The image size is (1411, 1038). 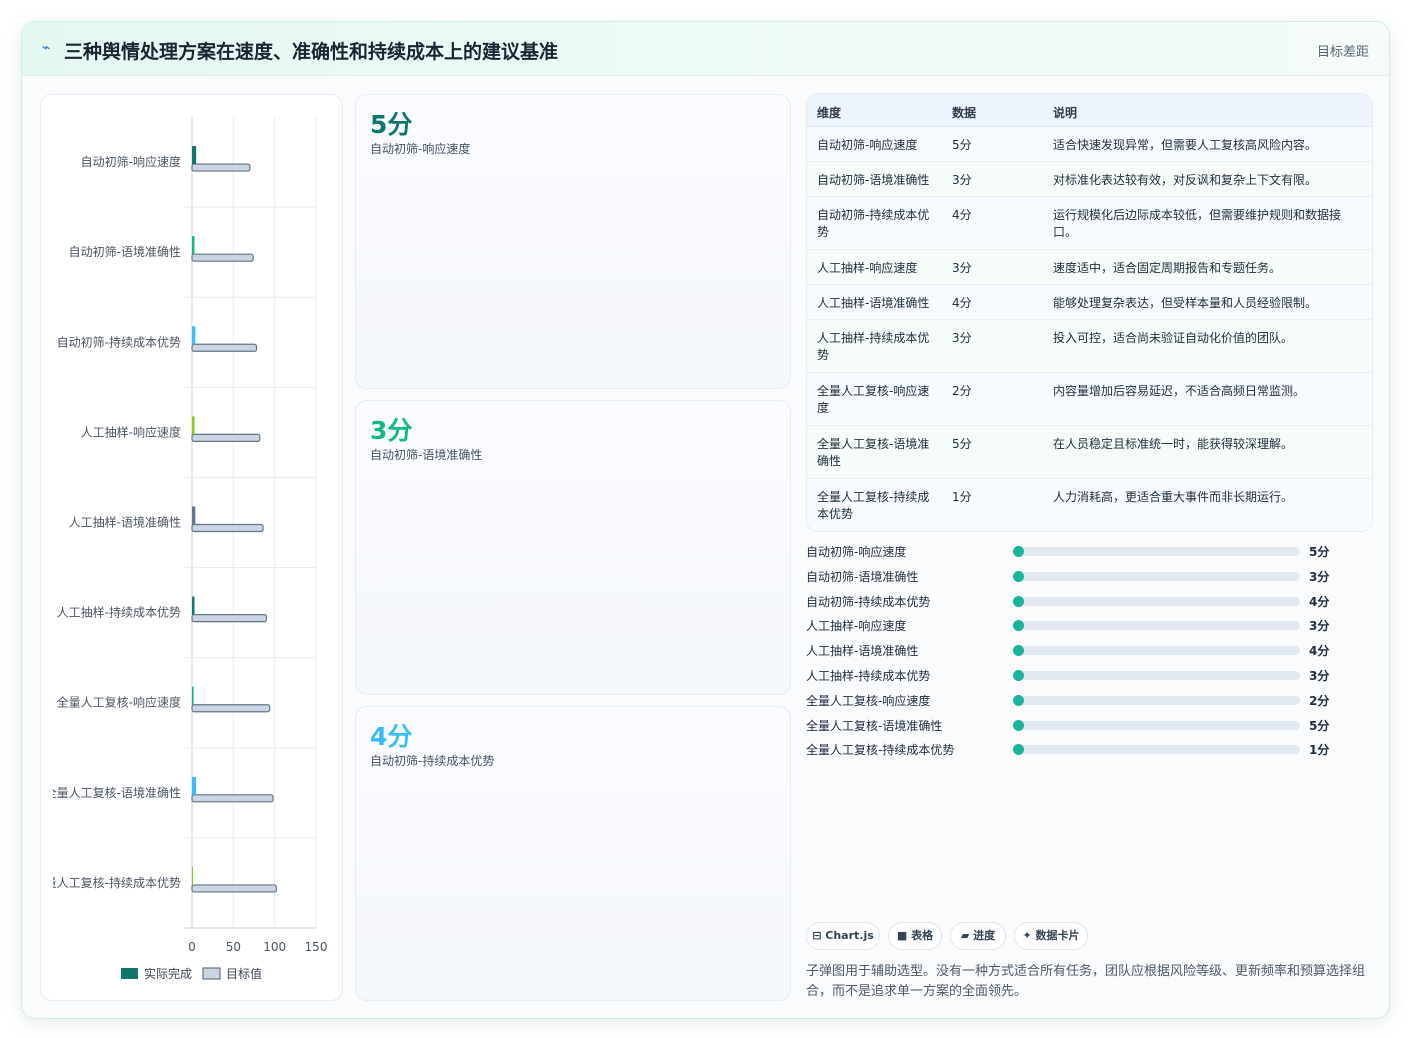 I want to click on category-label: 全量人工复核-持续成本优势, so click(x=111, y=882).